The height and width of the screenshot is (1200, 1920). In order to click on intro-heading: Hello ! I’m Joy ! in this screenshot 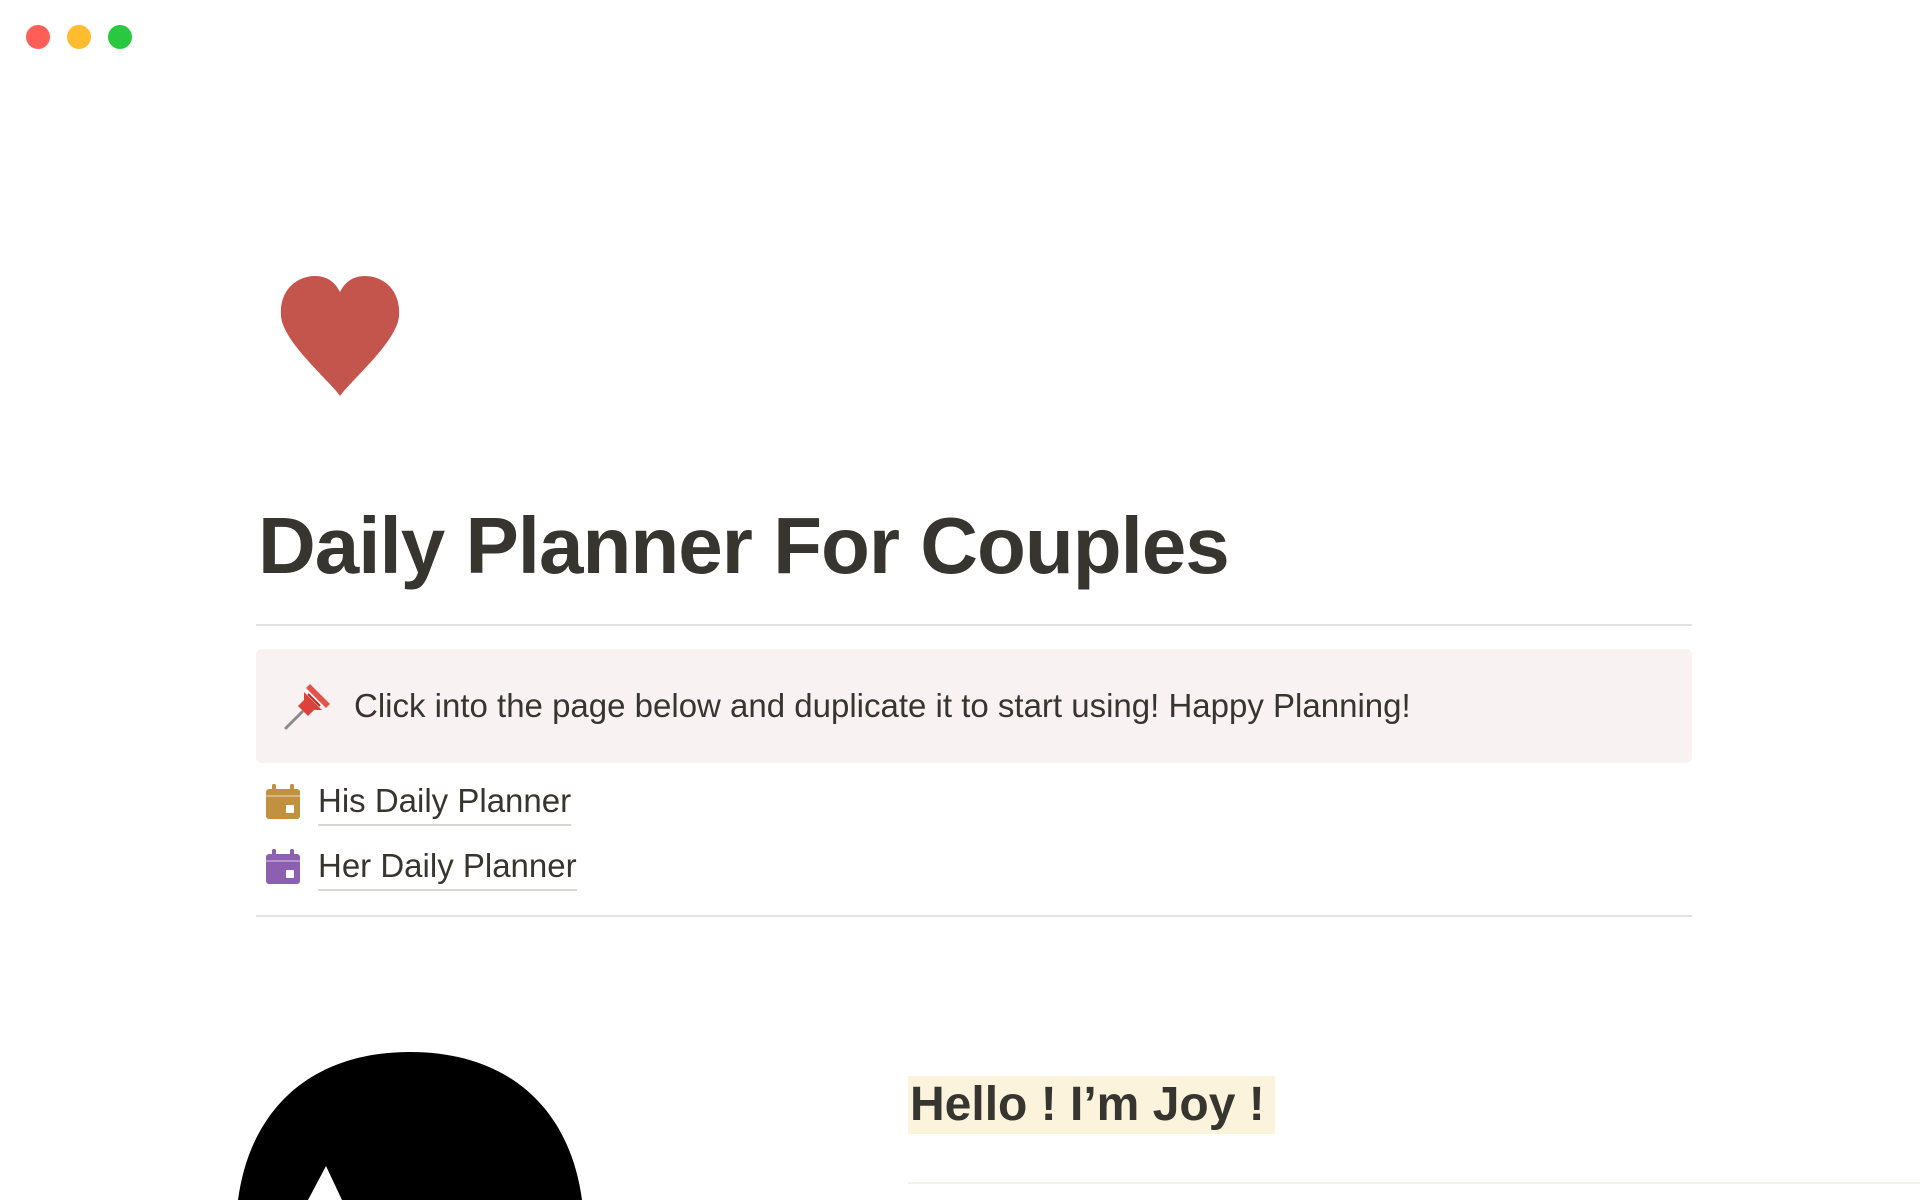, I will do `click(1091, 1105)`.